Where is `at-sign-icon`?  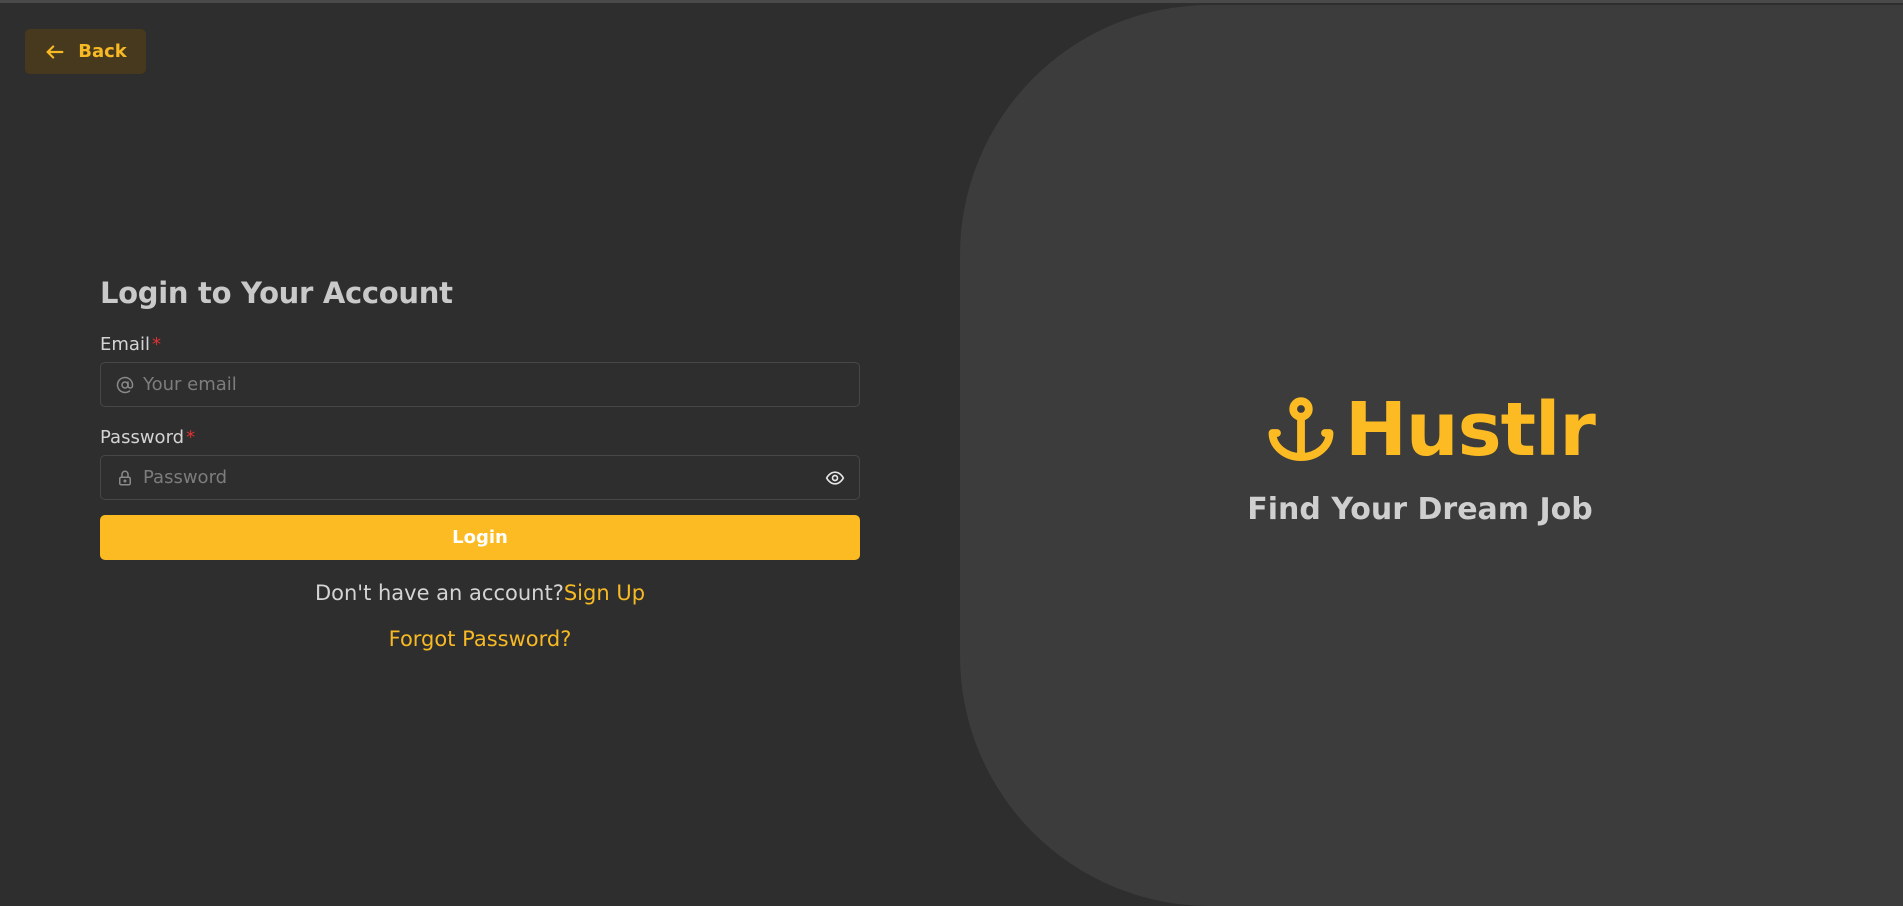 at-sign-icon is located at coordinates (125, 385).